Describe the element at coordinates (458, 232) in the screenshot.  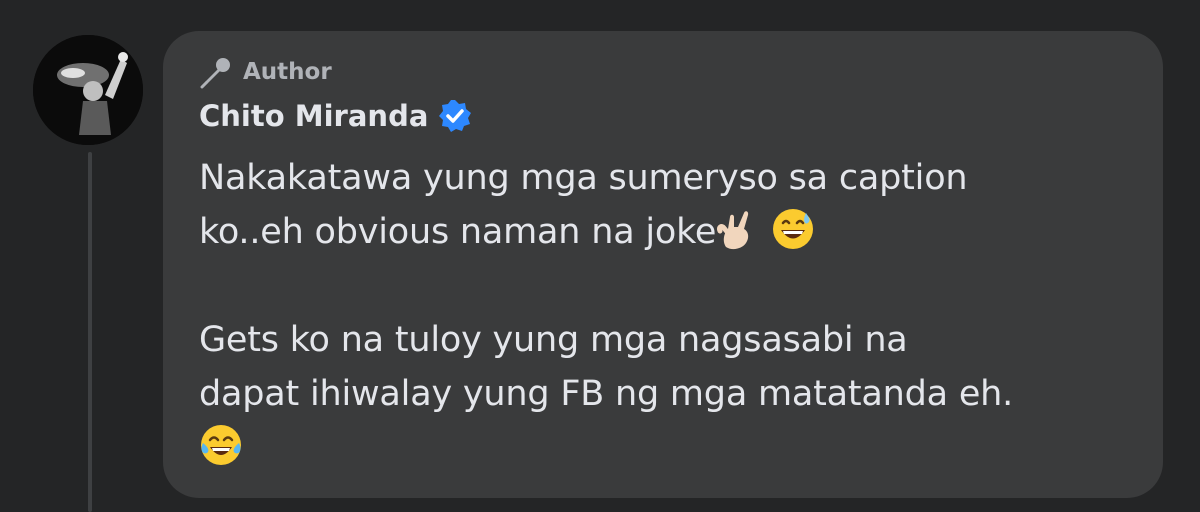
I see `comment-line-2: ko..eh obvious naman na joke` at that location.